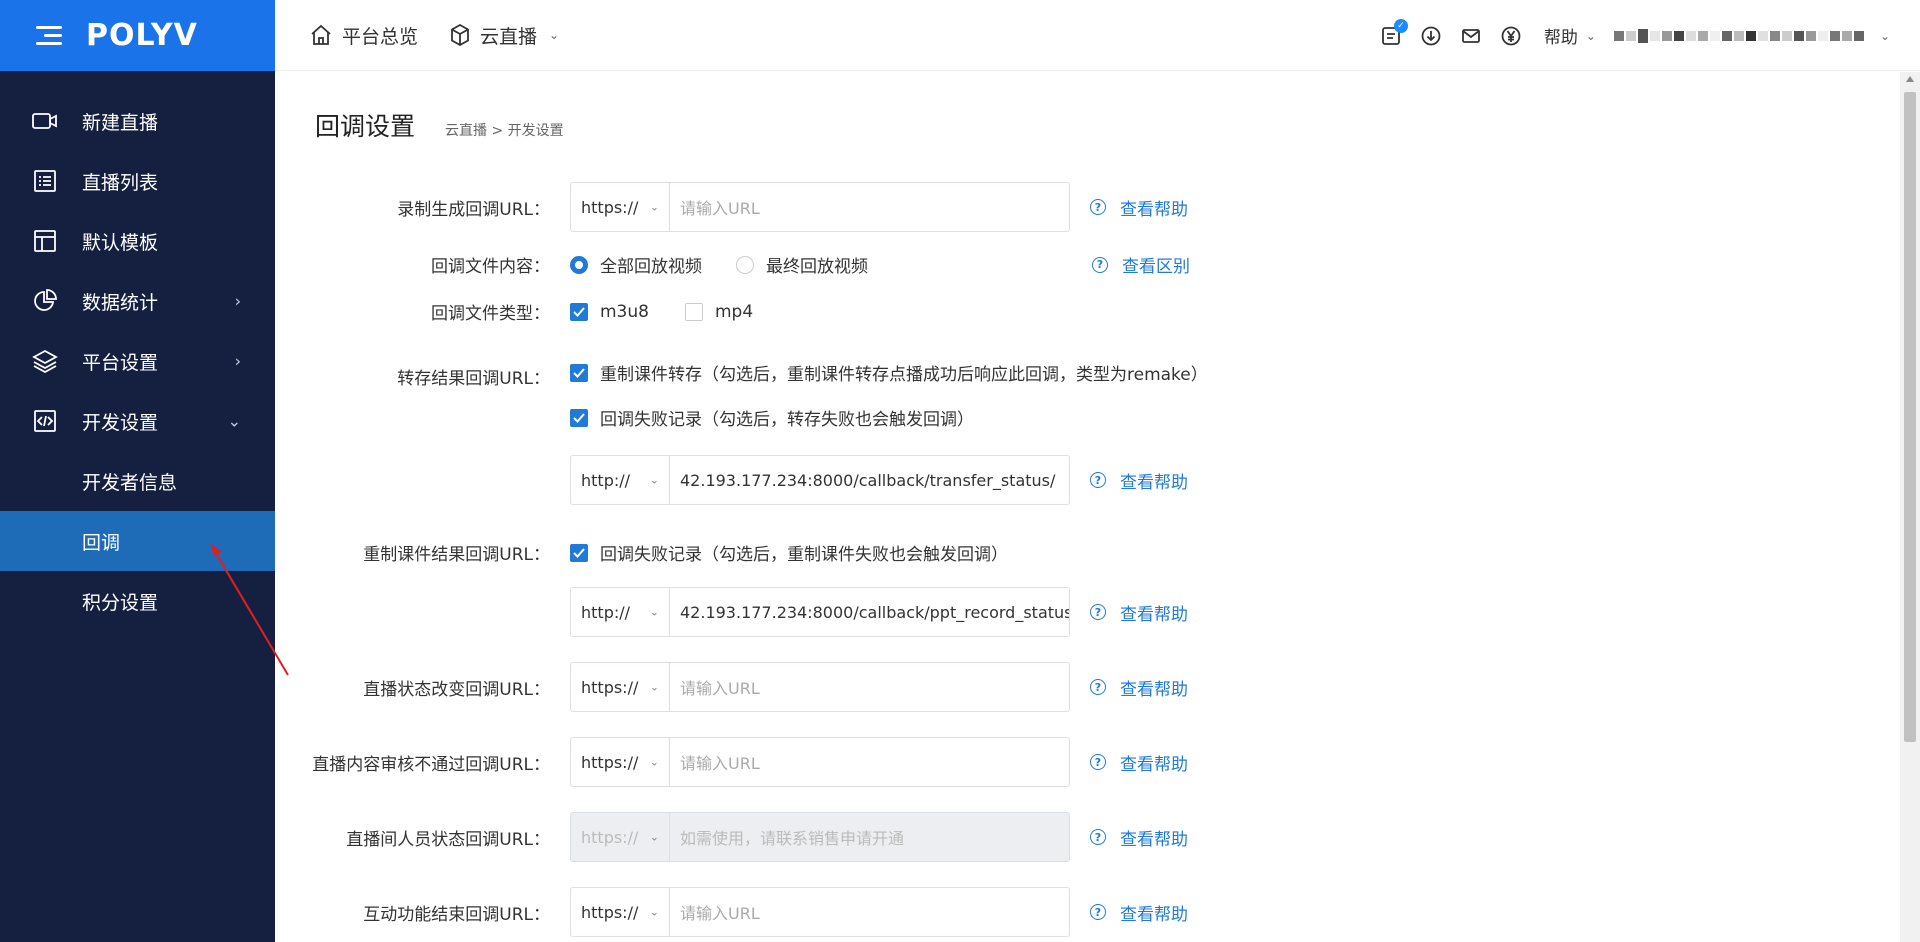 Image resolution: width=1920 pixels, height=942 pixels. What do you see at coordinates (137, 421) in the screenshot?
I see `sidebar-item-dev-settings: 开发设置 ⌄` at bounding box center [137, 421].